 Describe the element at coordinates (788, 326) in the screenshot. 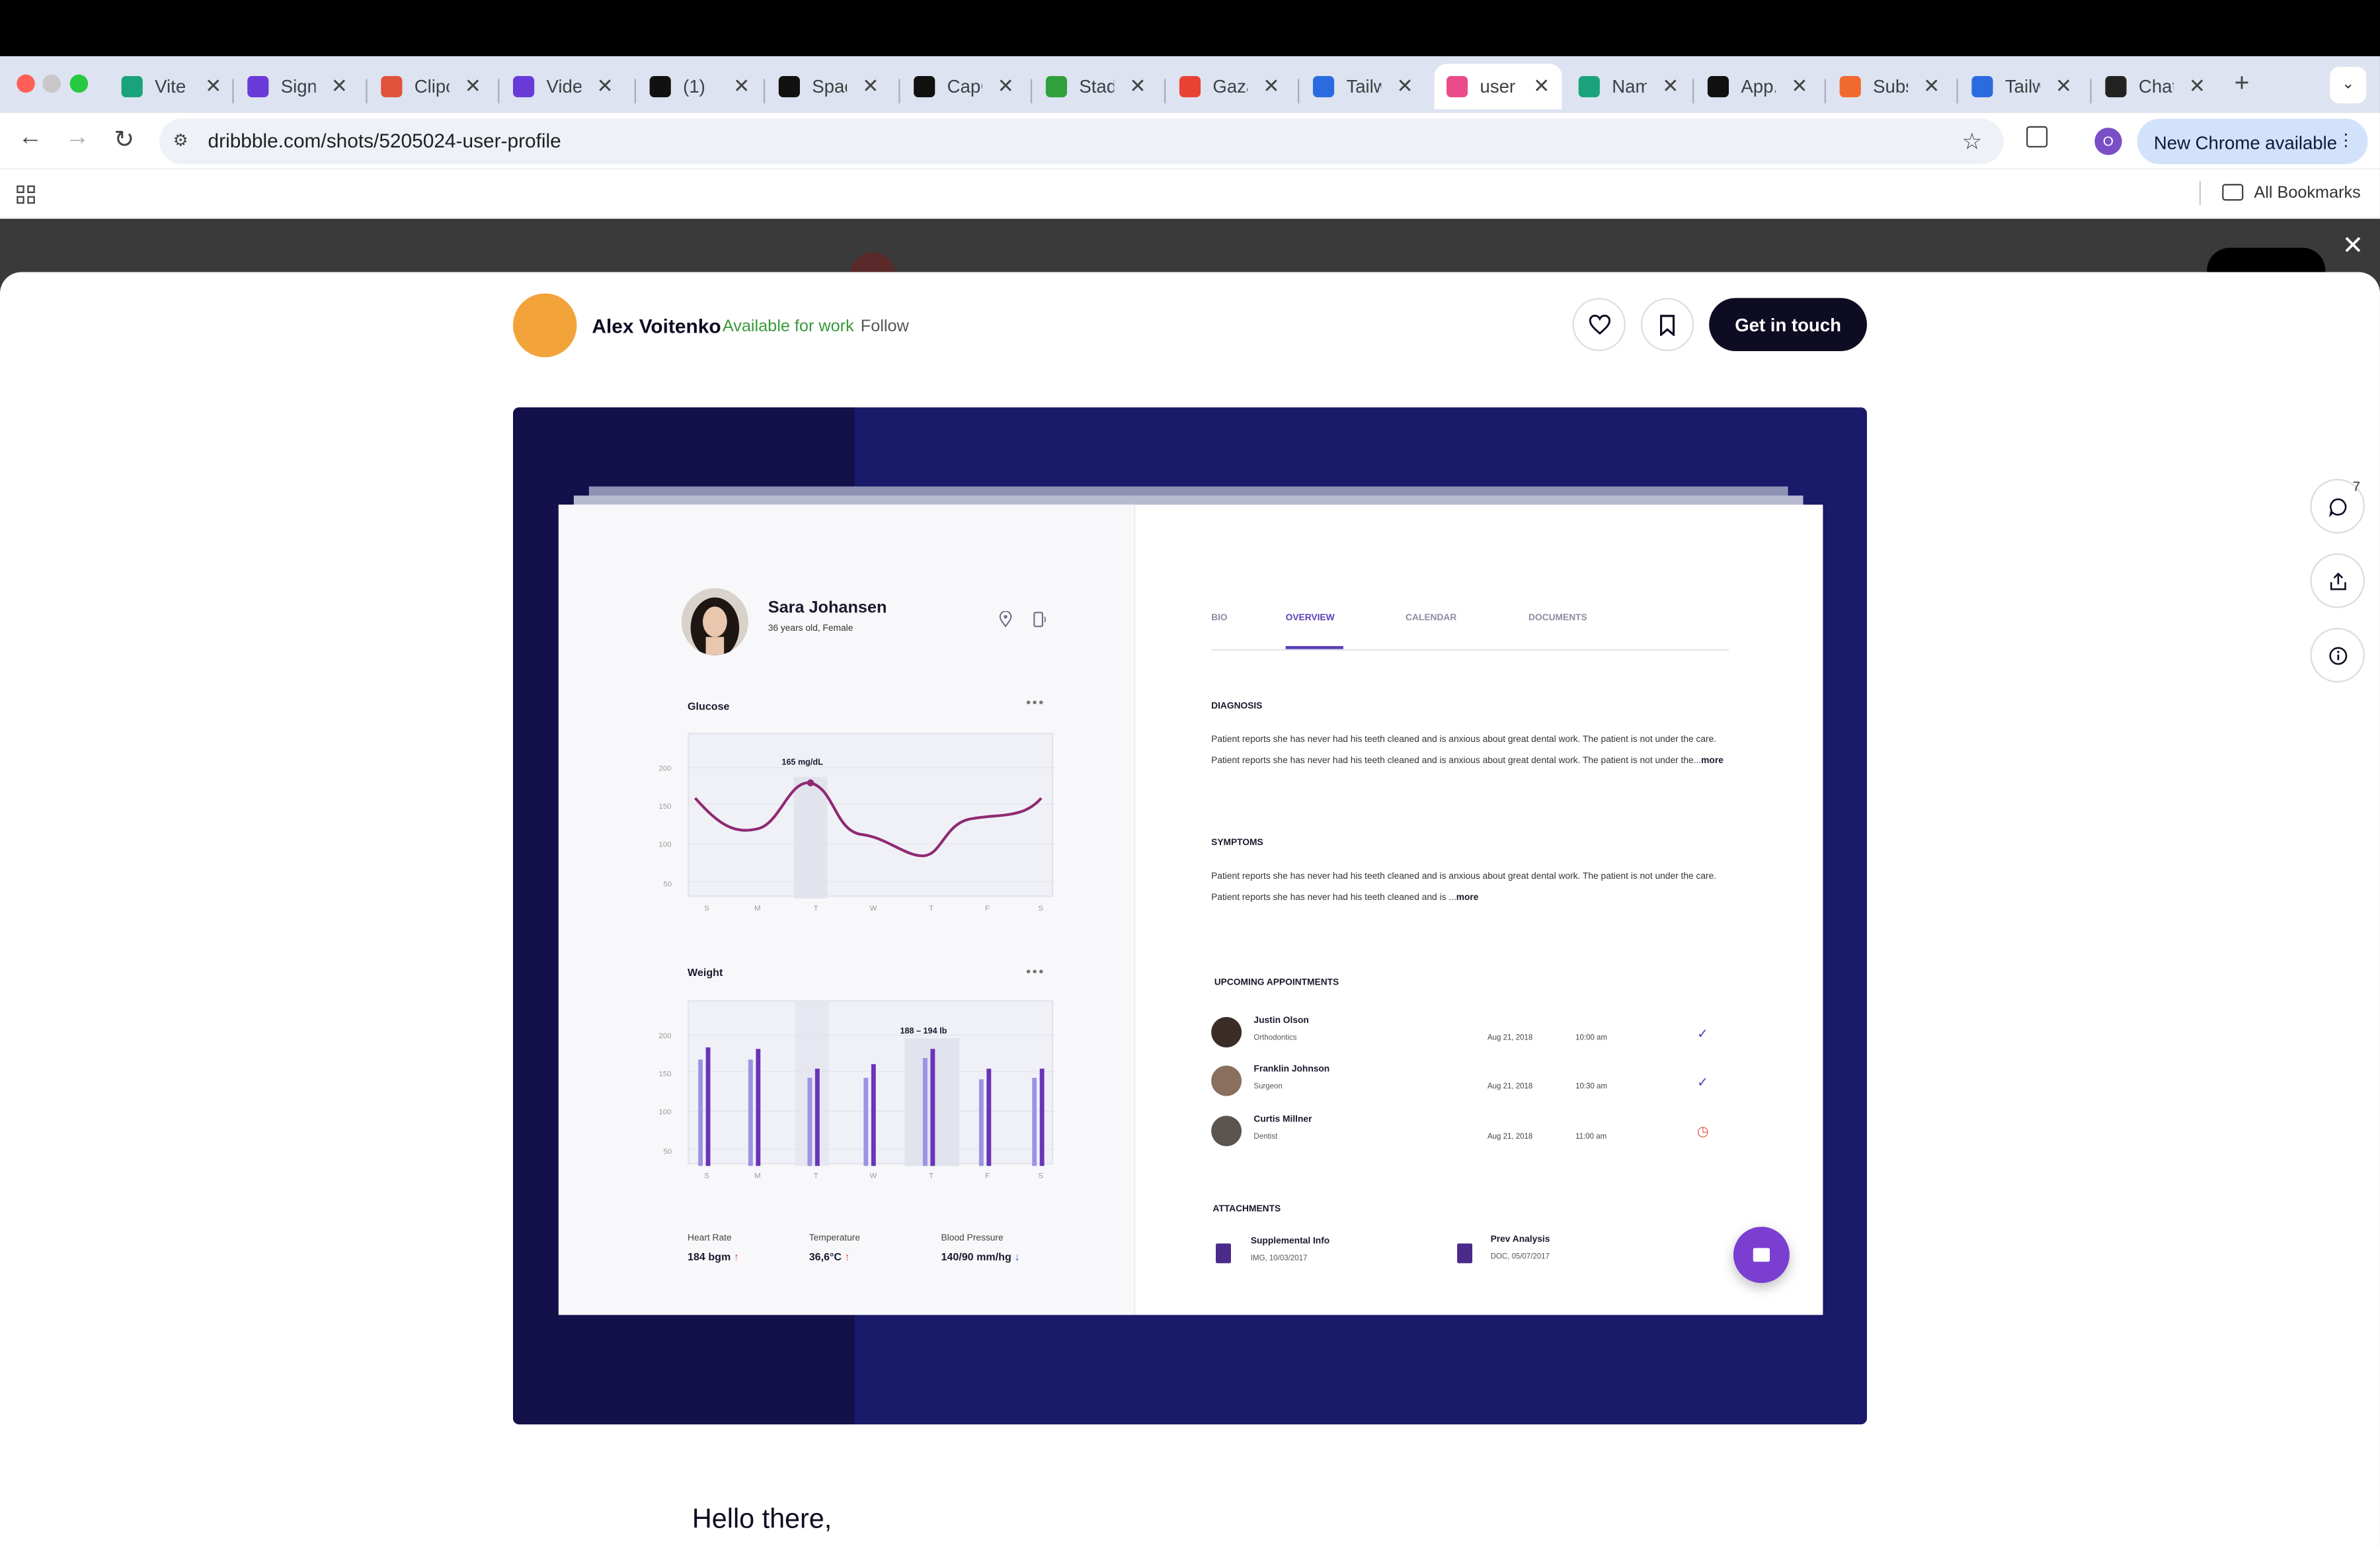

I see `availability-status: Available for work` at that location.